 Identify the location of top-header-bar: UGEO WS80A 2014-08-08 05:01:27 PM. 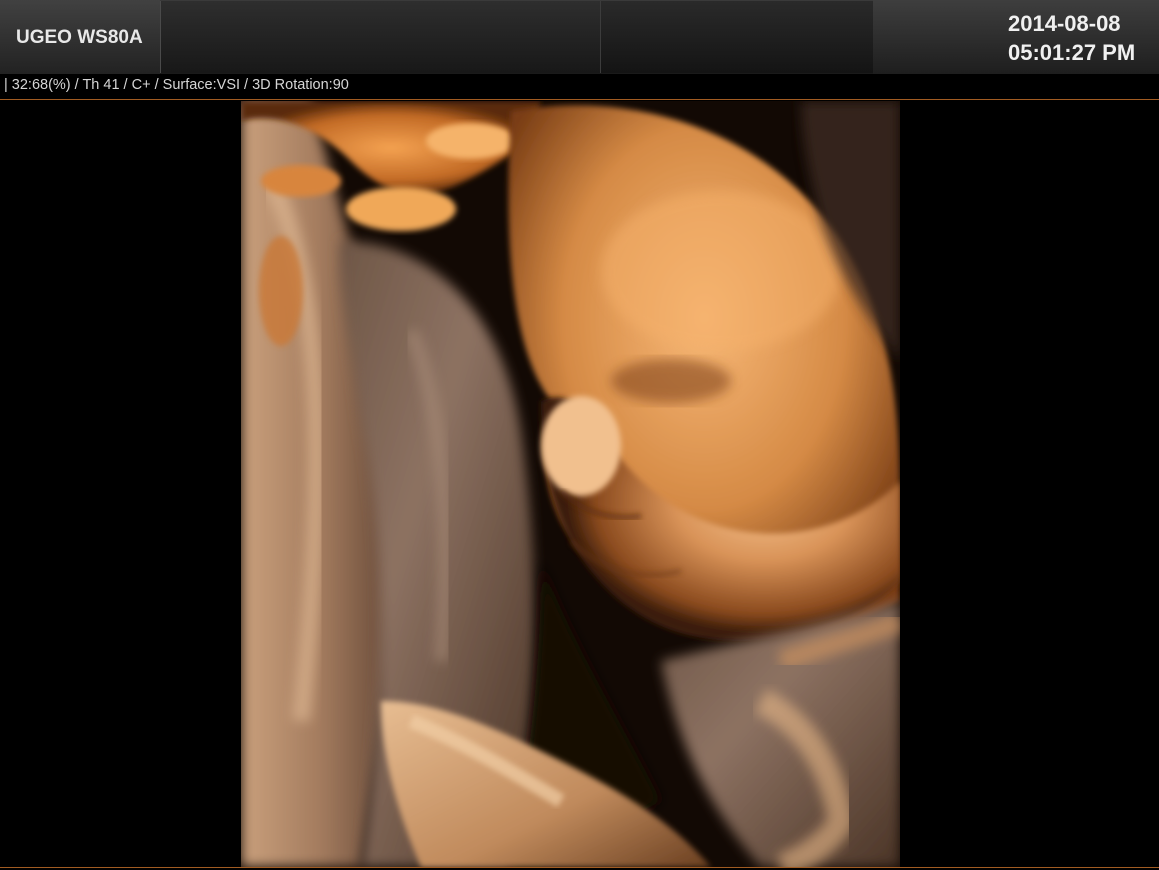
(579, 37).